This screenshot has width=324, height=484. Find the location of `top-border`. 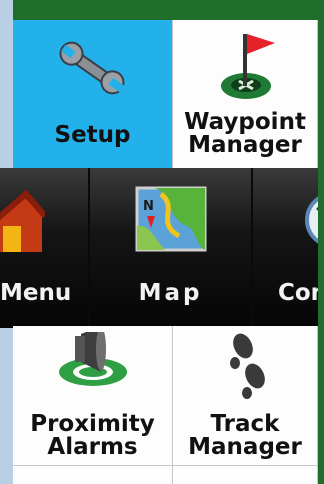

top-border is located at coordinates (162, 10).